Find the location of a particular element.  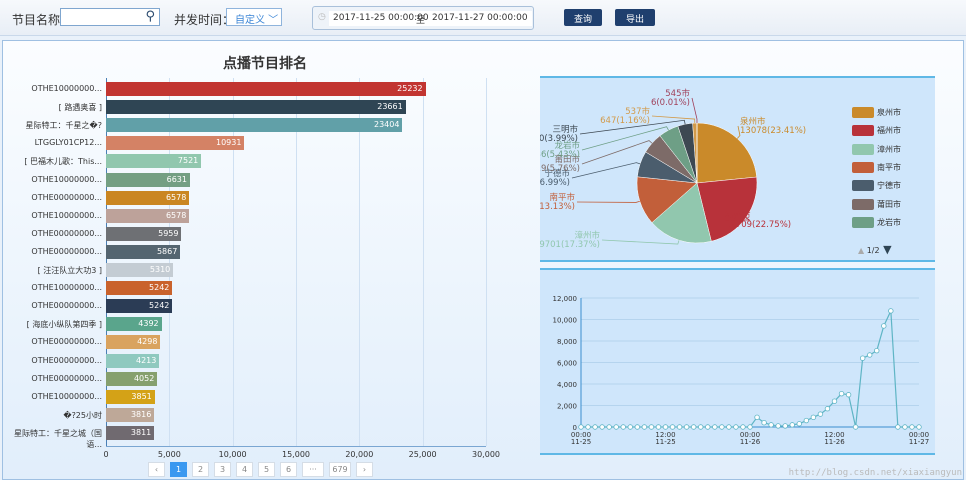

bar: 4213 is located at coordinates (133, 360).